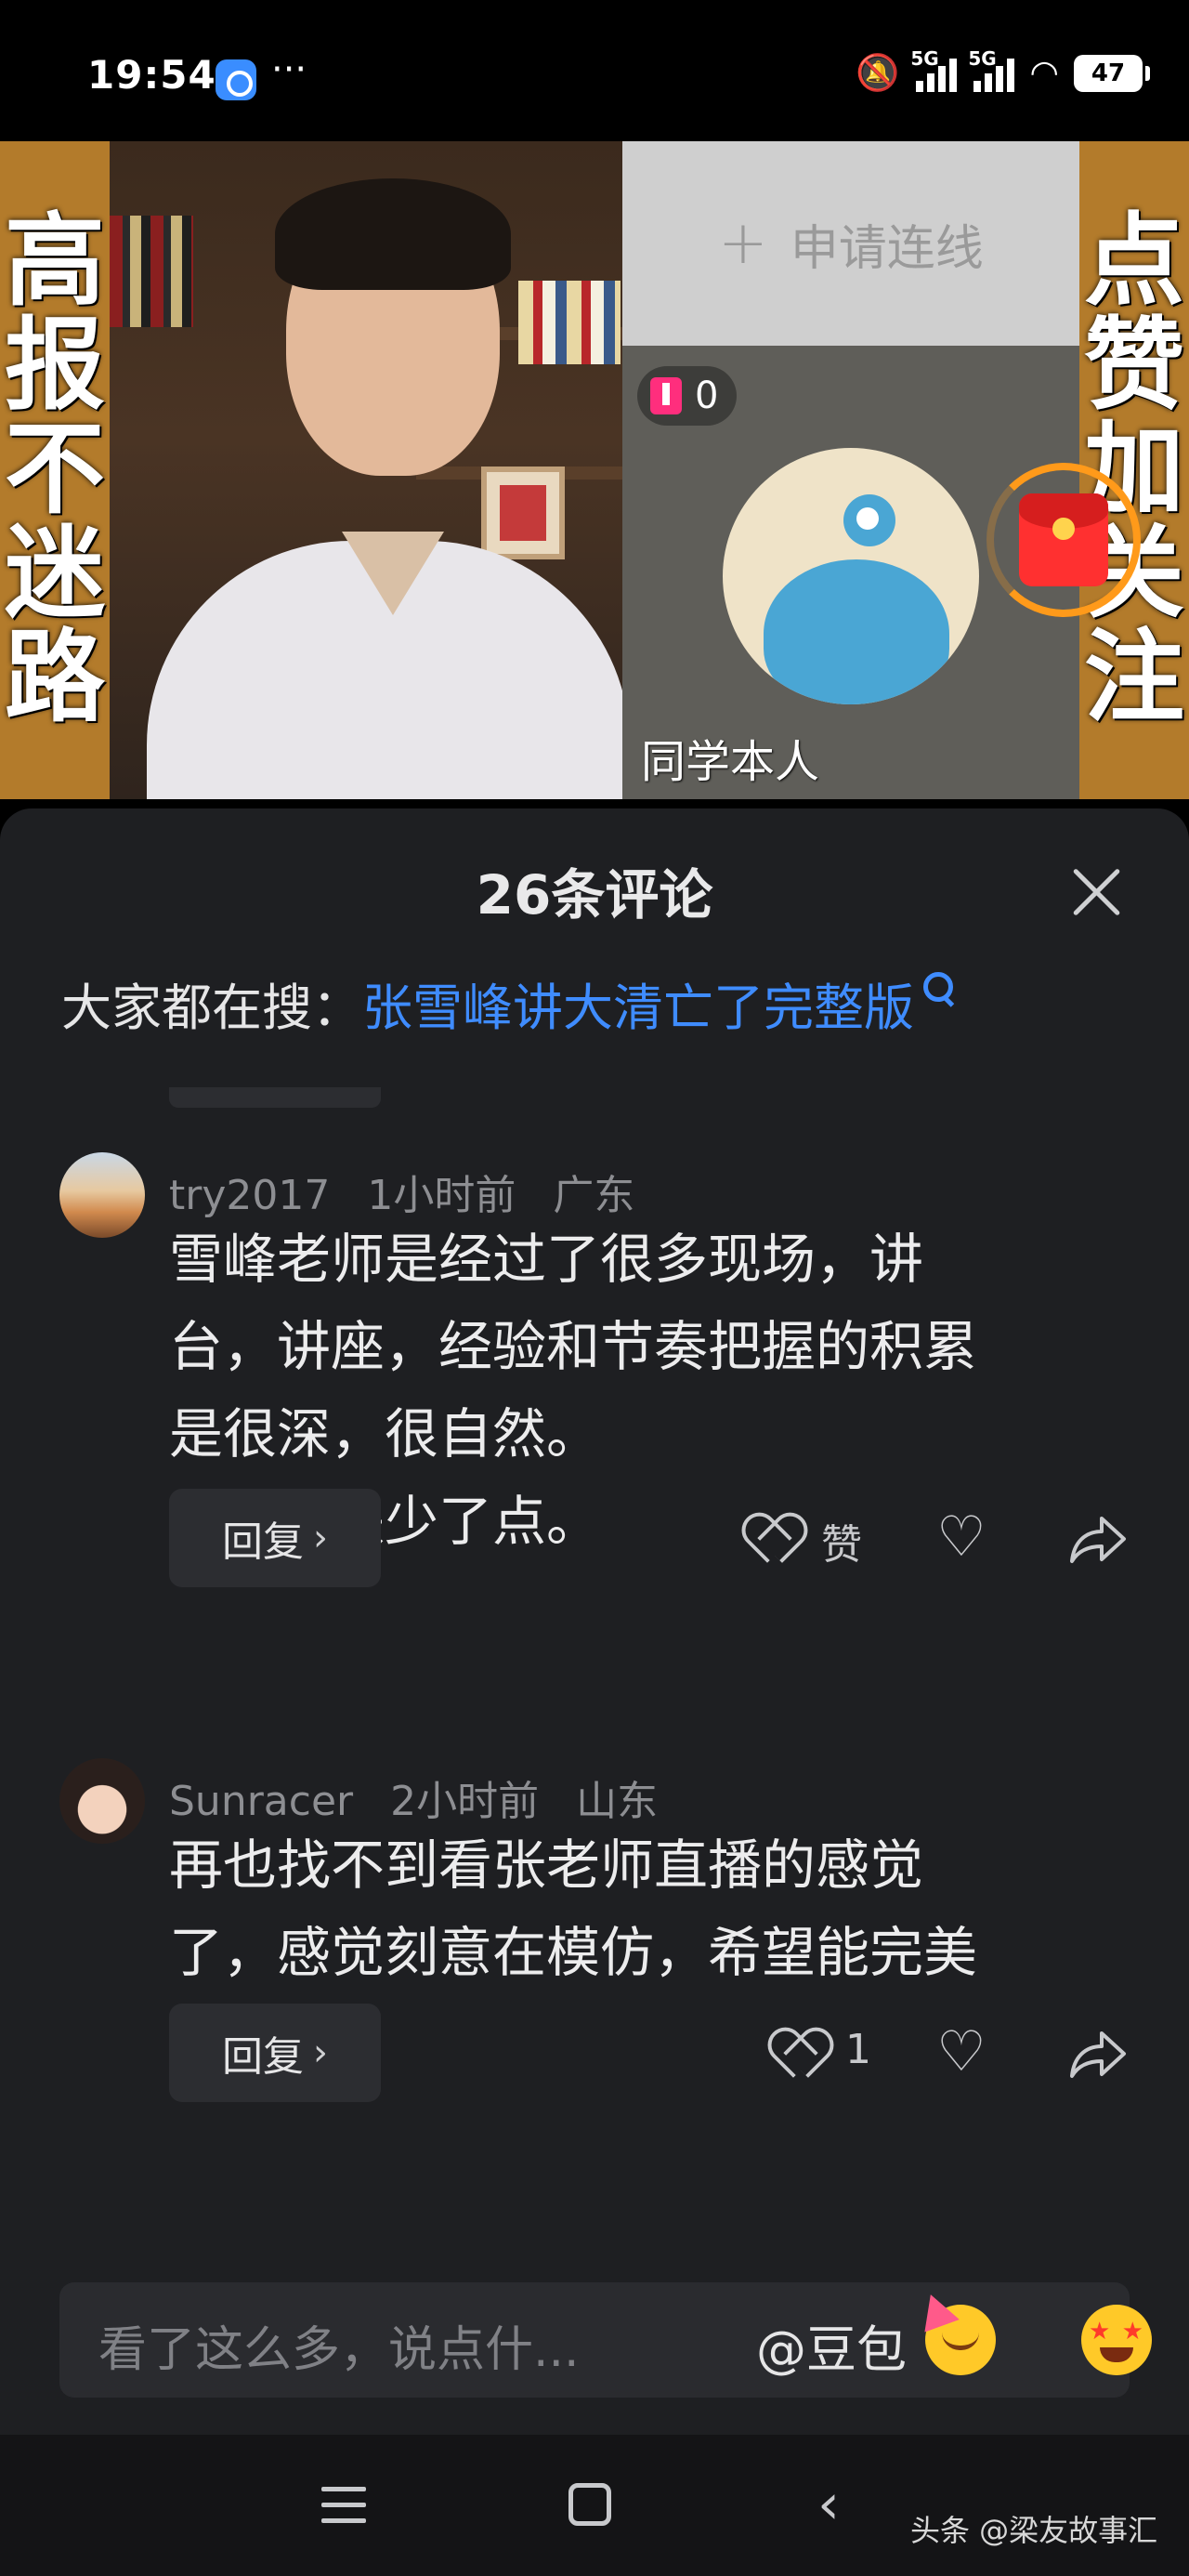  I want to click on comment-meta: try2017 1小时前 广东, so click(414, 1191).